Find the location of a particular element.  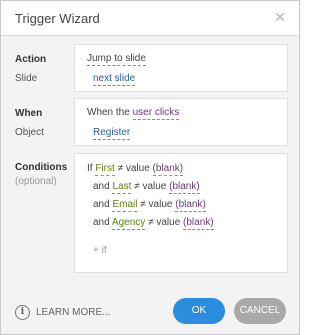

add-condition-link: + if is located at coordinates (100, 250).